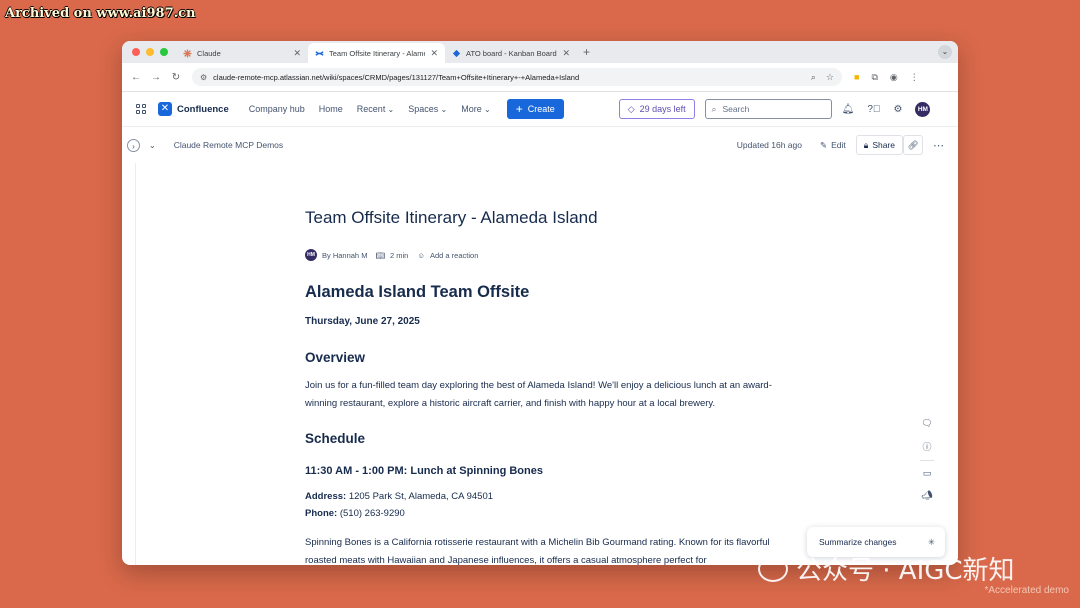 This screenshot has height=608, width=1080. What do you see at coordinates (136, 52) in the screenshot?
I see `close-window-button` at bounding box center [136, 52].